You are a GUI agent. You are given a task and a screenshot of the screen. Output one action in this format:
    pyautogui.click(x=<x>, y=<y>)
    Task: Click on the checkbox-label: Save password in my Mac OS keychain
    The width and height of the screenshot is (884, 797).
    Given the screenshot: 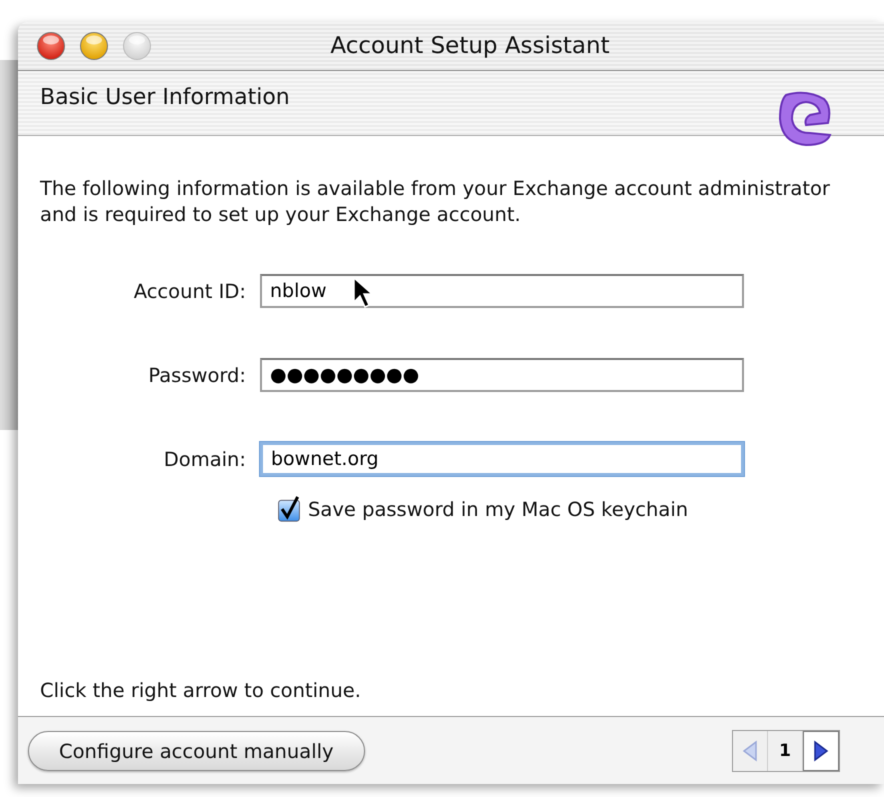 What is the action you would take?
    pyautogui.click(x=498, y=509)
    